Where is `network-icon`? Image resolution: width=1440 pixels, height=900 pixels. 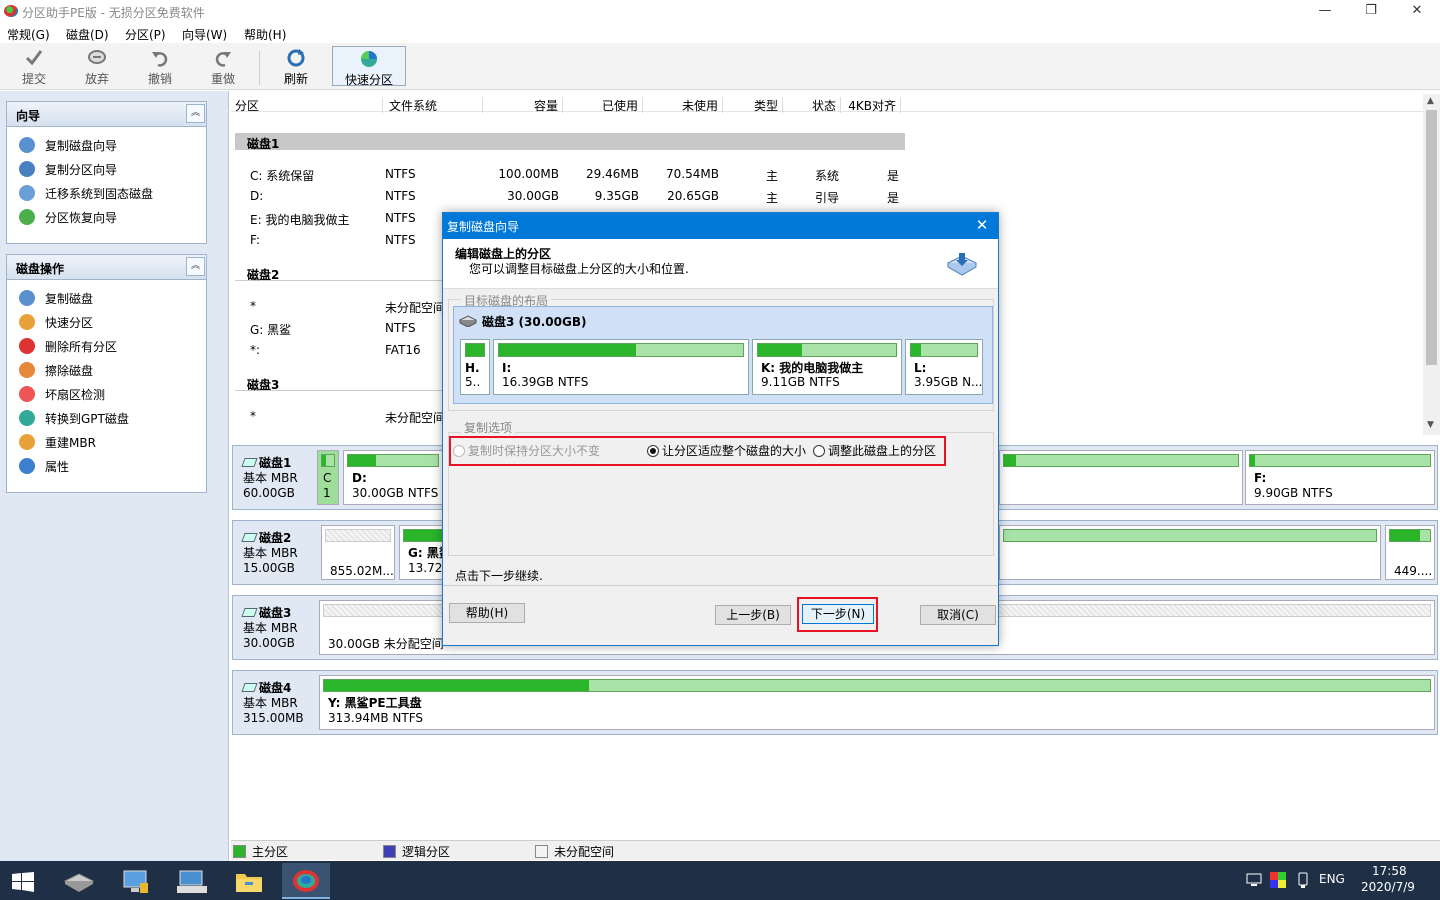
network-icon is located at coordinates (1254, 880).